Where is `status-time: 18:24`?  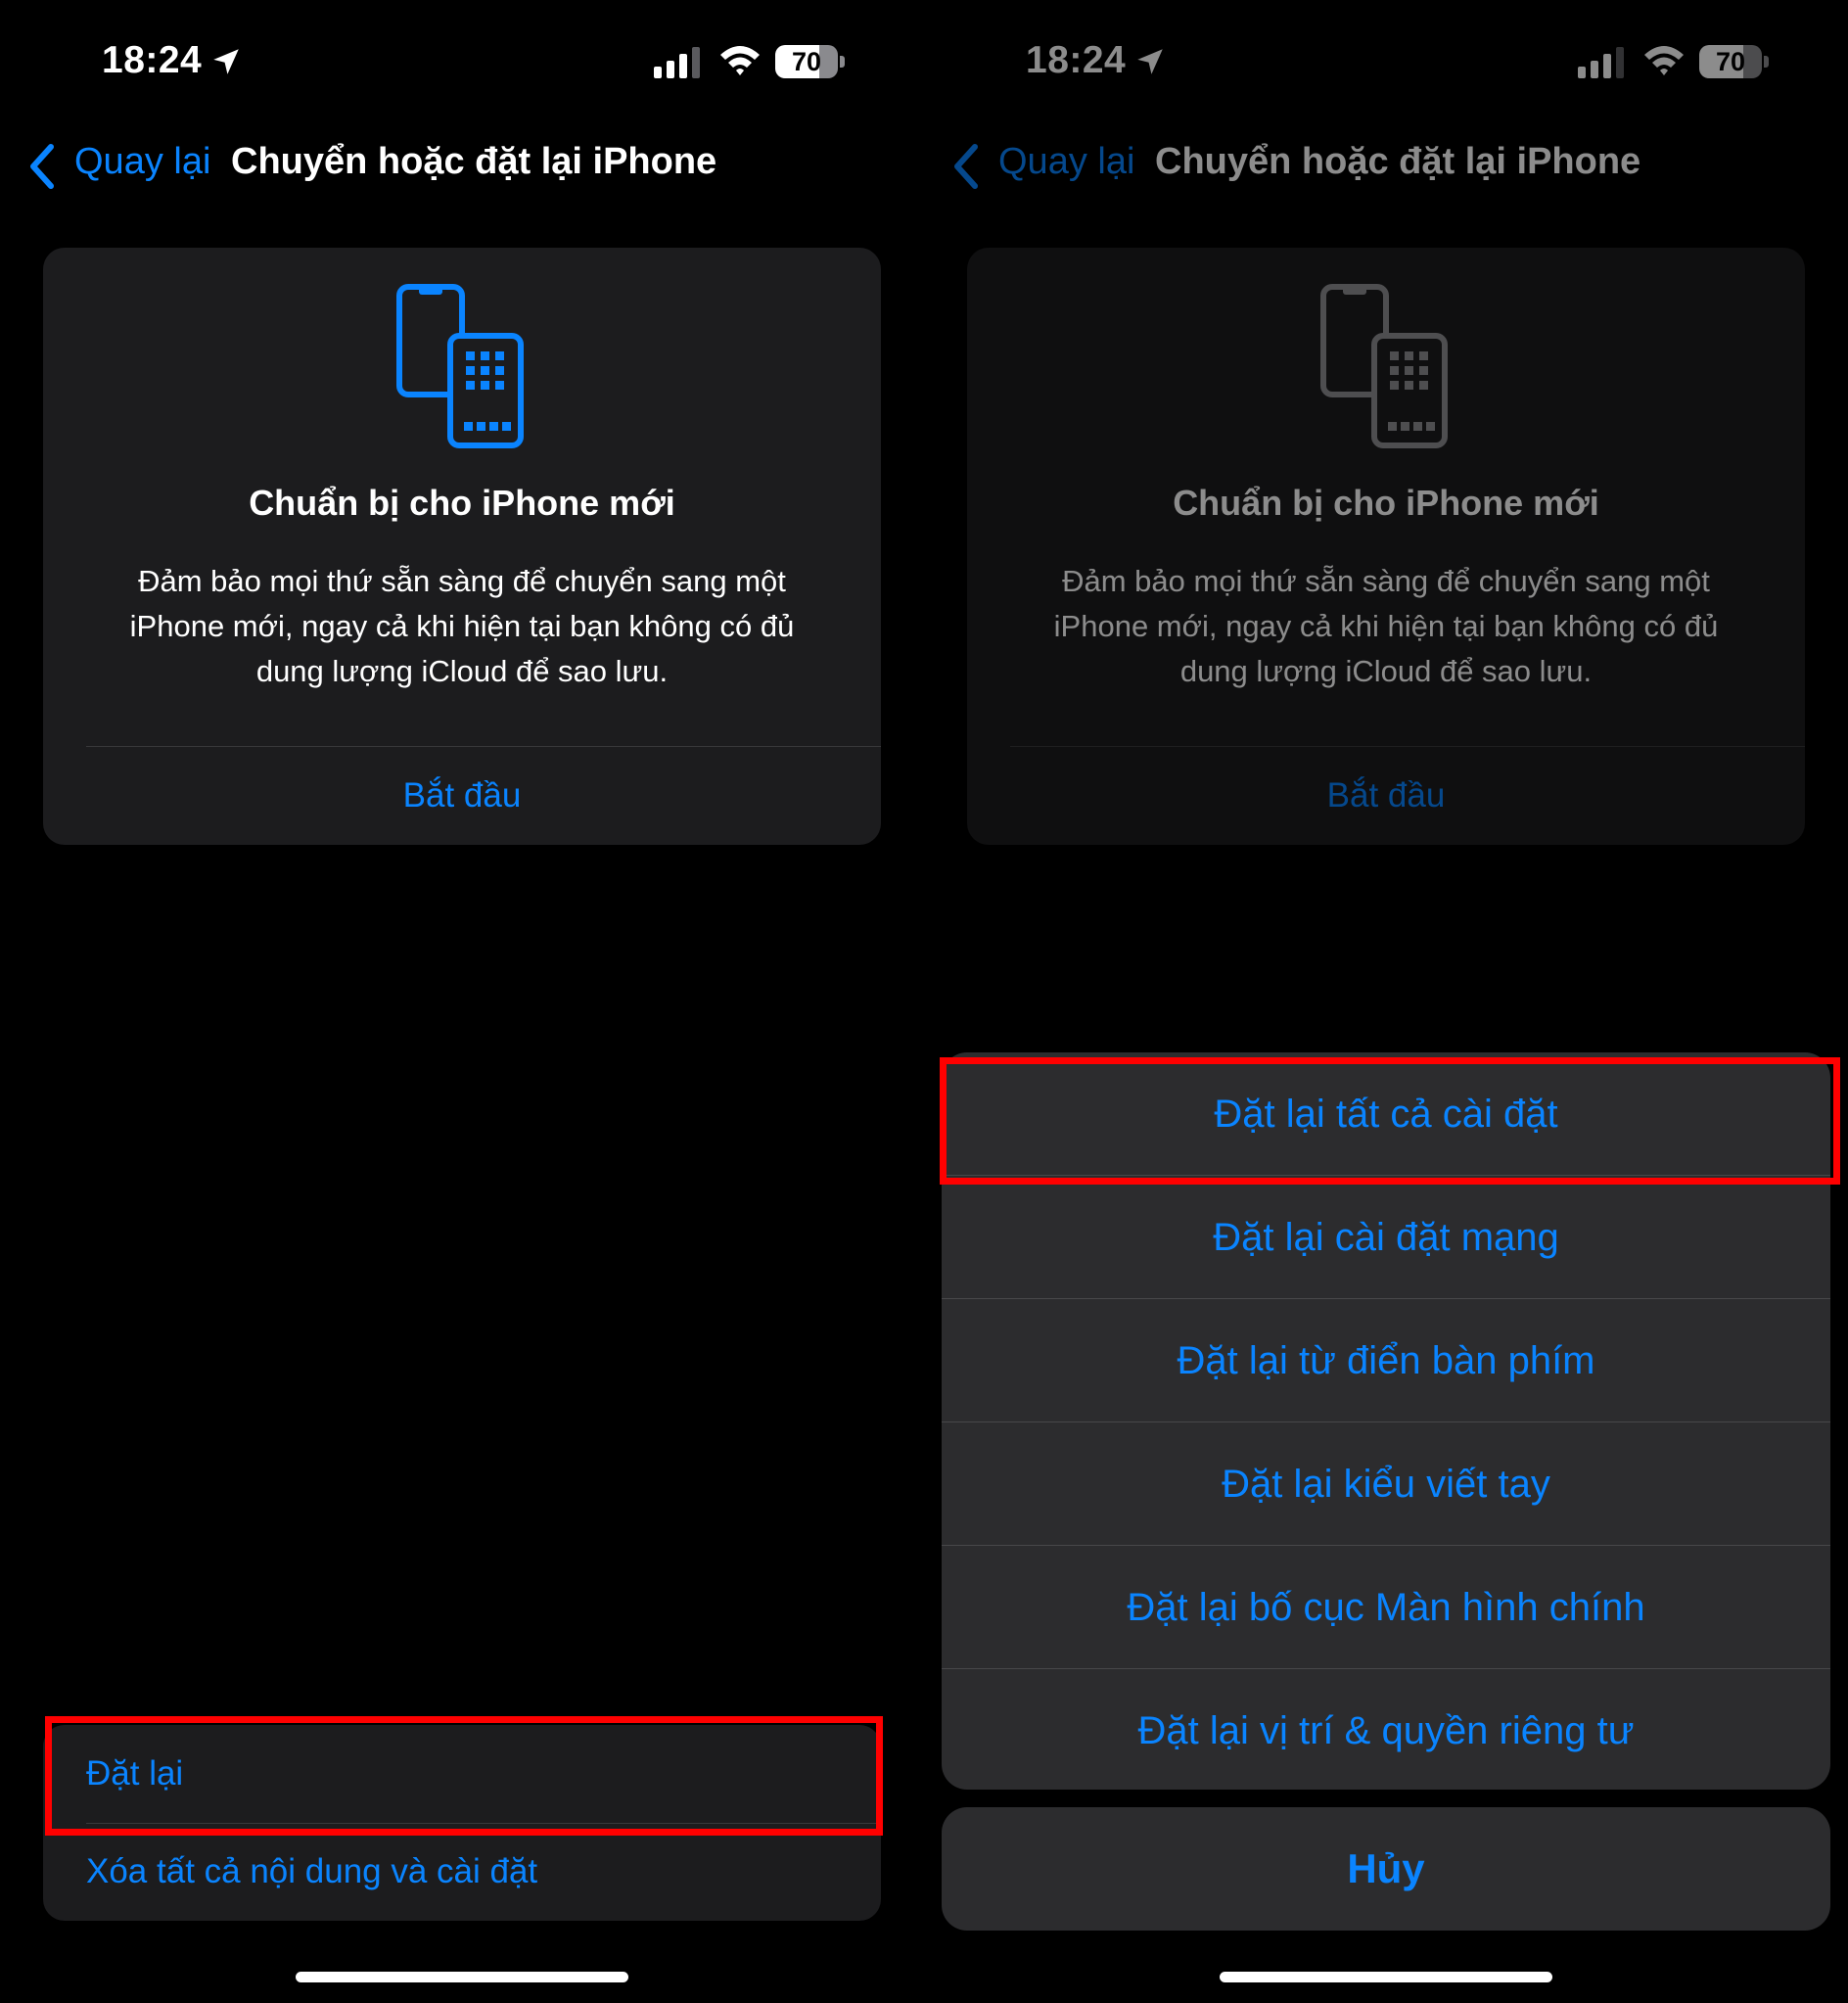 status-time: 18:24 is located at coordinates (152, 60).